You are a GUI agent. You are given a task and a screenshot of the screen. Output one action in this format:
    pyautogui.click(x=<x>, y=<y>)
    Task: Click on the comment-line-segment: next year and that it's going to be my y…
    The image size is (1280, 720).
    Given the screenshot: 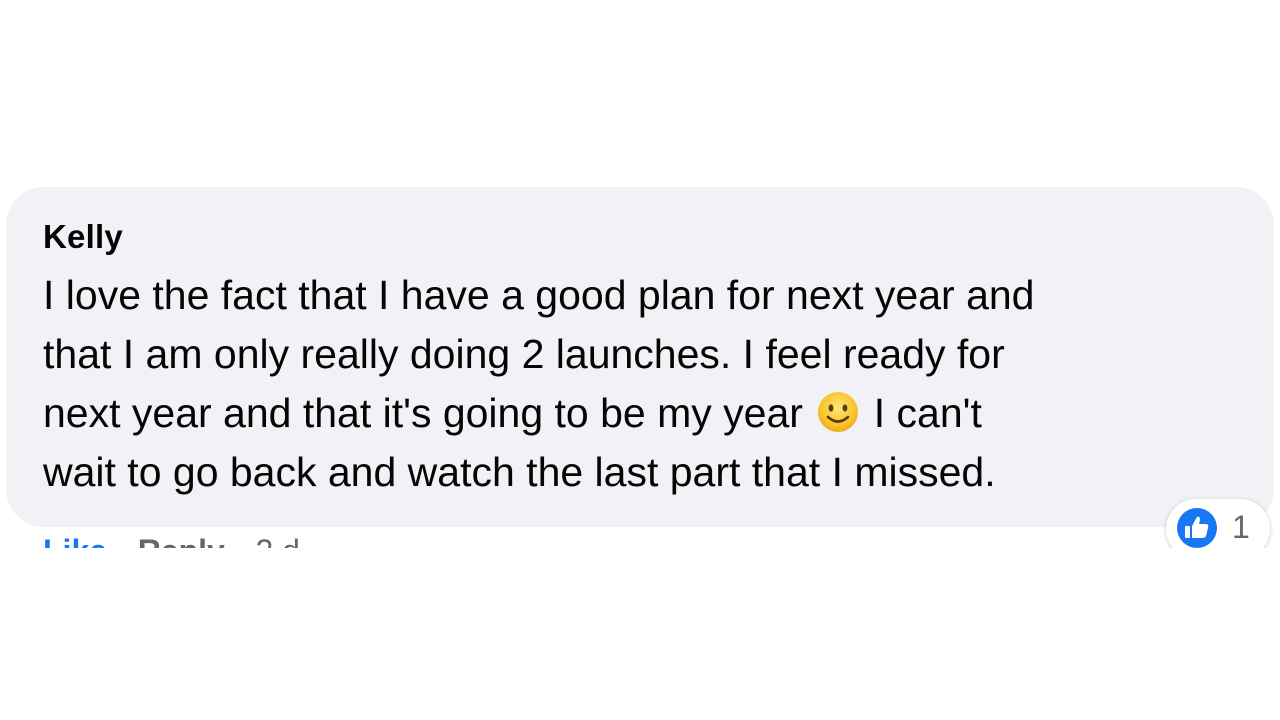 What is the action you would take?
    pyautogui.click(x=423, y=413)
    